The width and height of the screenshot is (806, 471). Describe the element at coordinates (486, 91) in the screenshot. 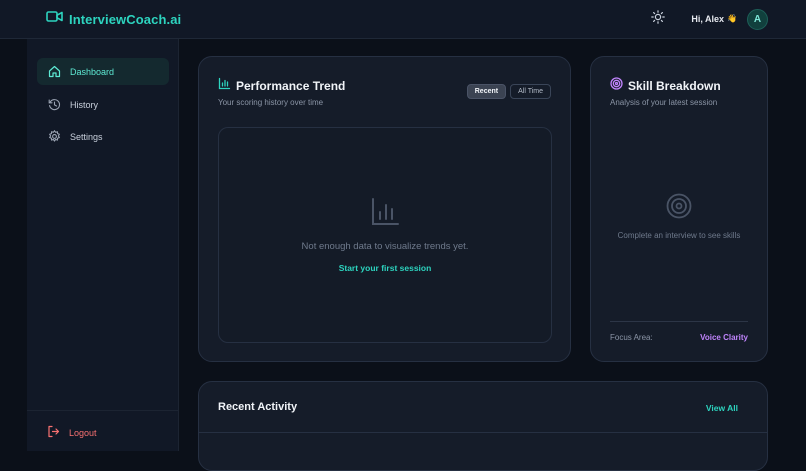

I see `tab-recent: Recent` at that location.